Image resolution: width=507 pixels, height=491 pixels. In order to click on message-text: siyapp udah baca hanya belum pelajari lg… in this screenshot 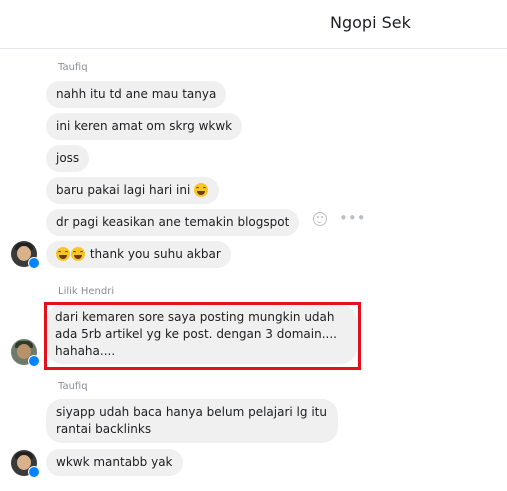, I will do `click(191, 420)`.